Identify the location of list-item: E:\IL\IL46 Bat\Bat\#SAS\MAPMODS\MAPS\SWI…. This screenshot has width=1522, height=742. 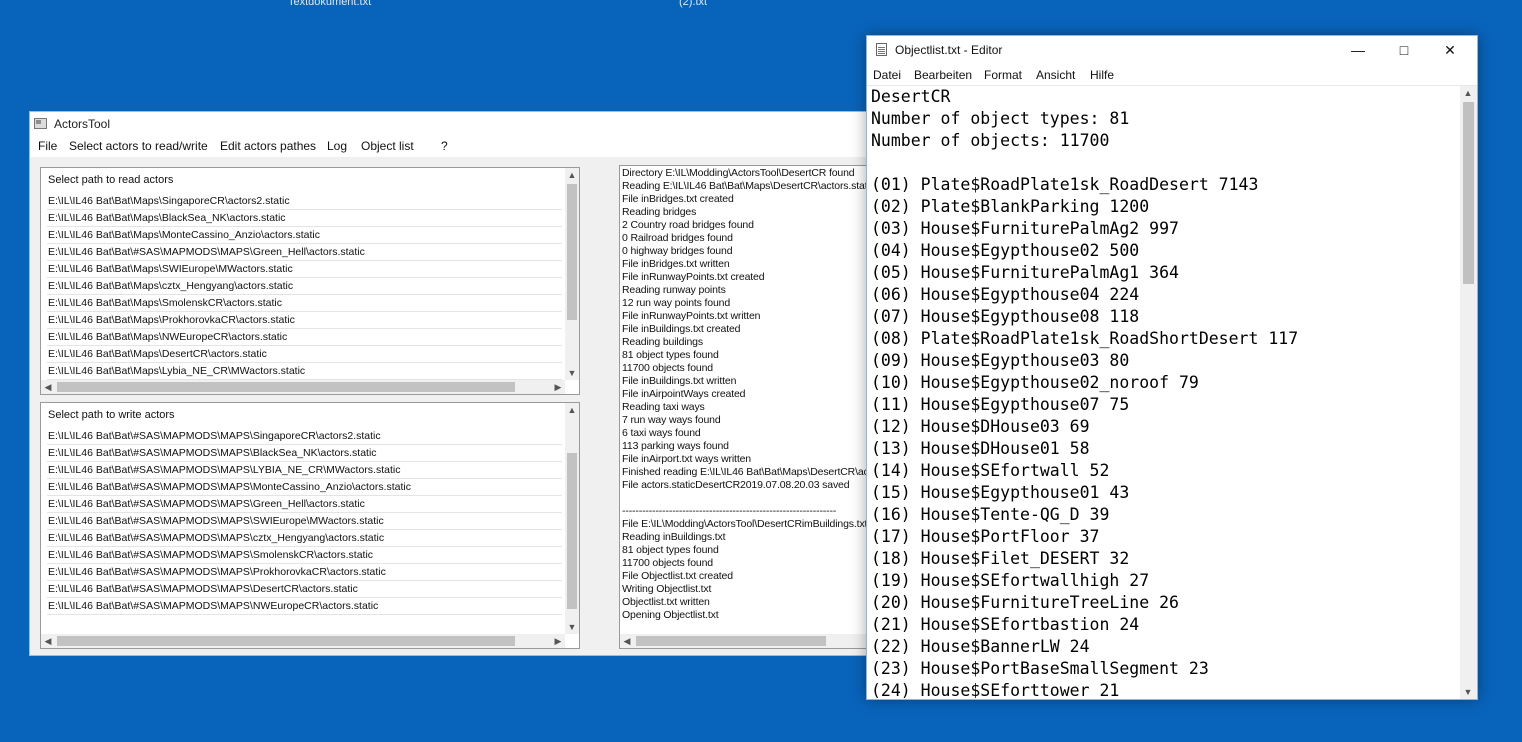
(304, 521).